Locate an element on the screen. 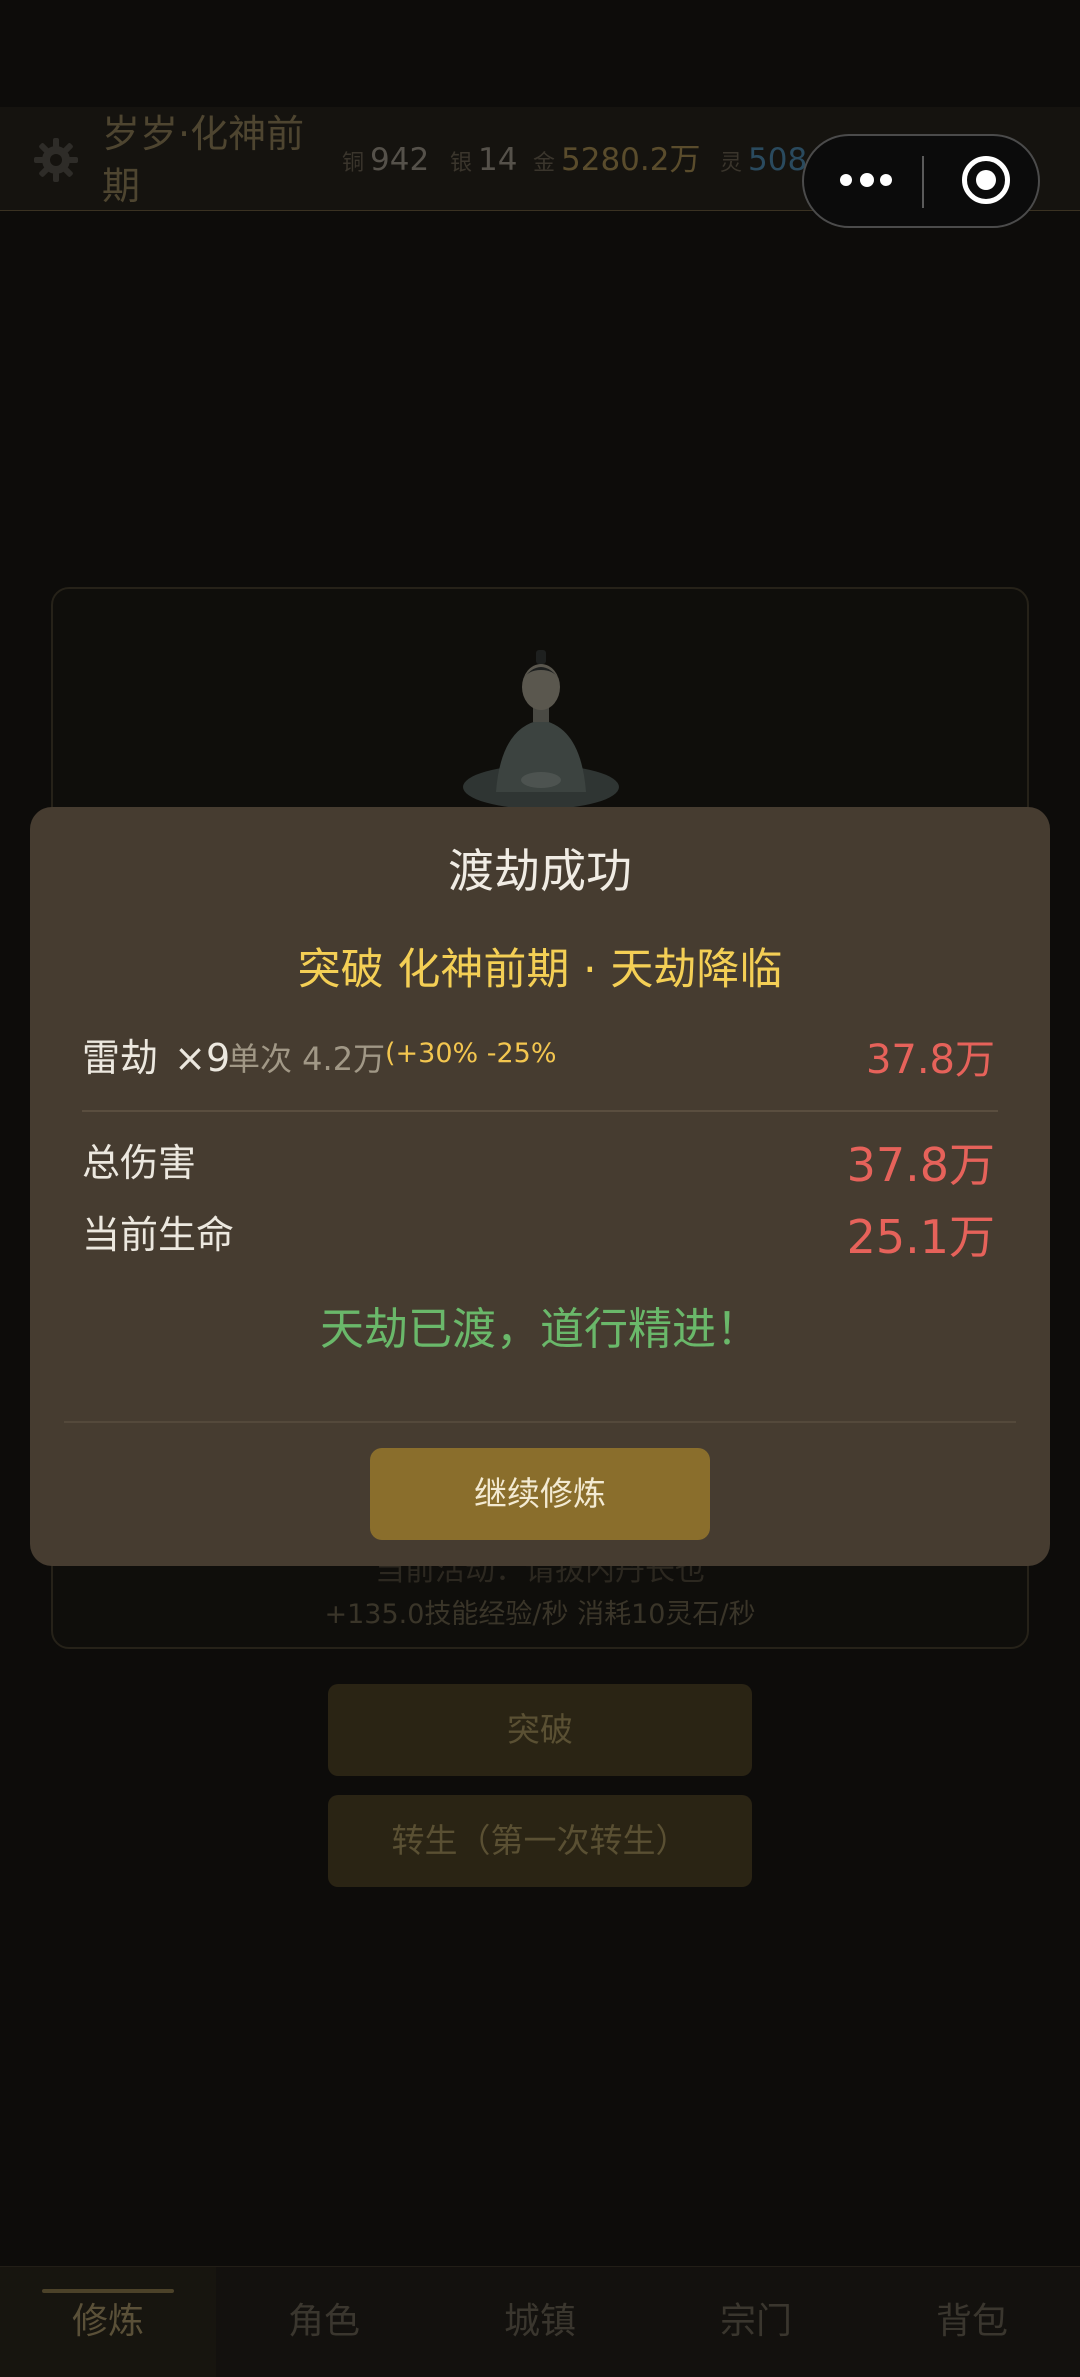 The width and height of the screenshot is (1080, 2377). tab-character: 角色 is located at coordinates (324, 2322).